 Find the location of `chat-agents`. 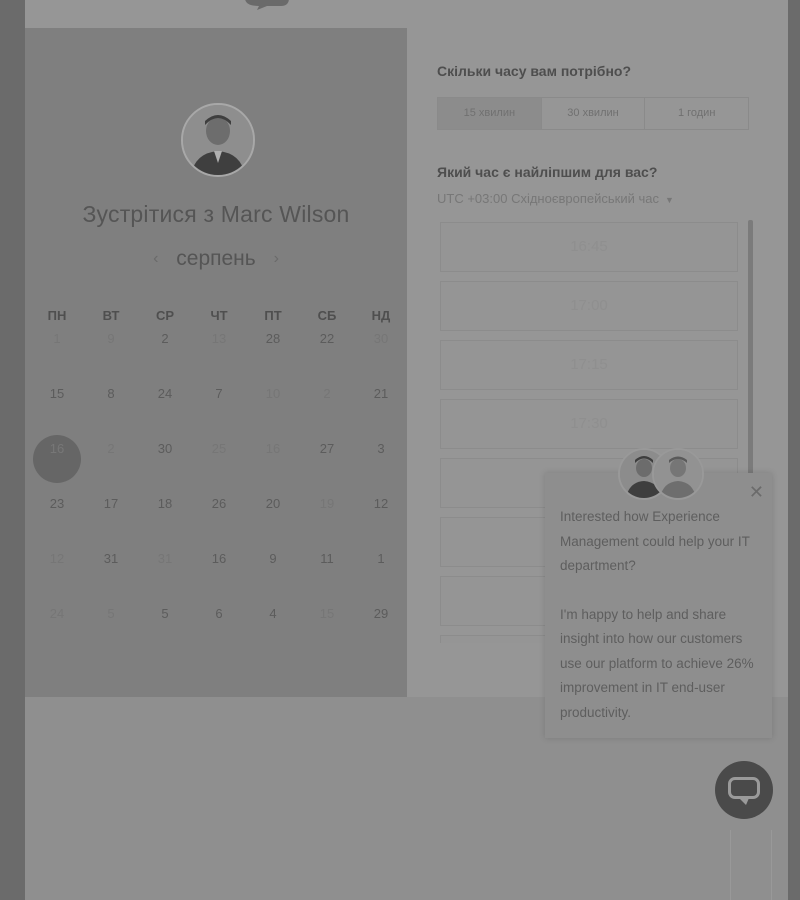

chat-agents is located at coordinates (661, 474).